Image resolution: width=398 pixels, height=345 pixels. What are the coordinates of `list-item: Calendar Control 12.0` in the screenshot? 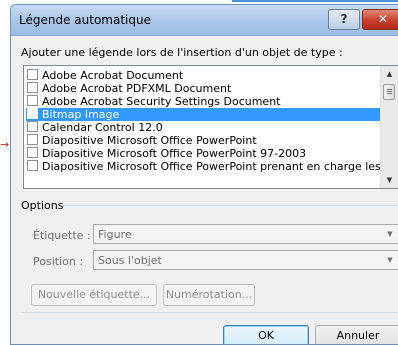 It's located at (203, 127).